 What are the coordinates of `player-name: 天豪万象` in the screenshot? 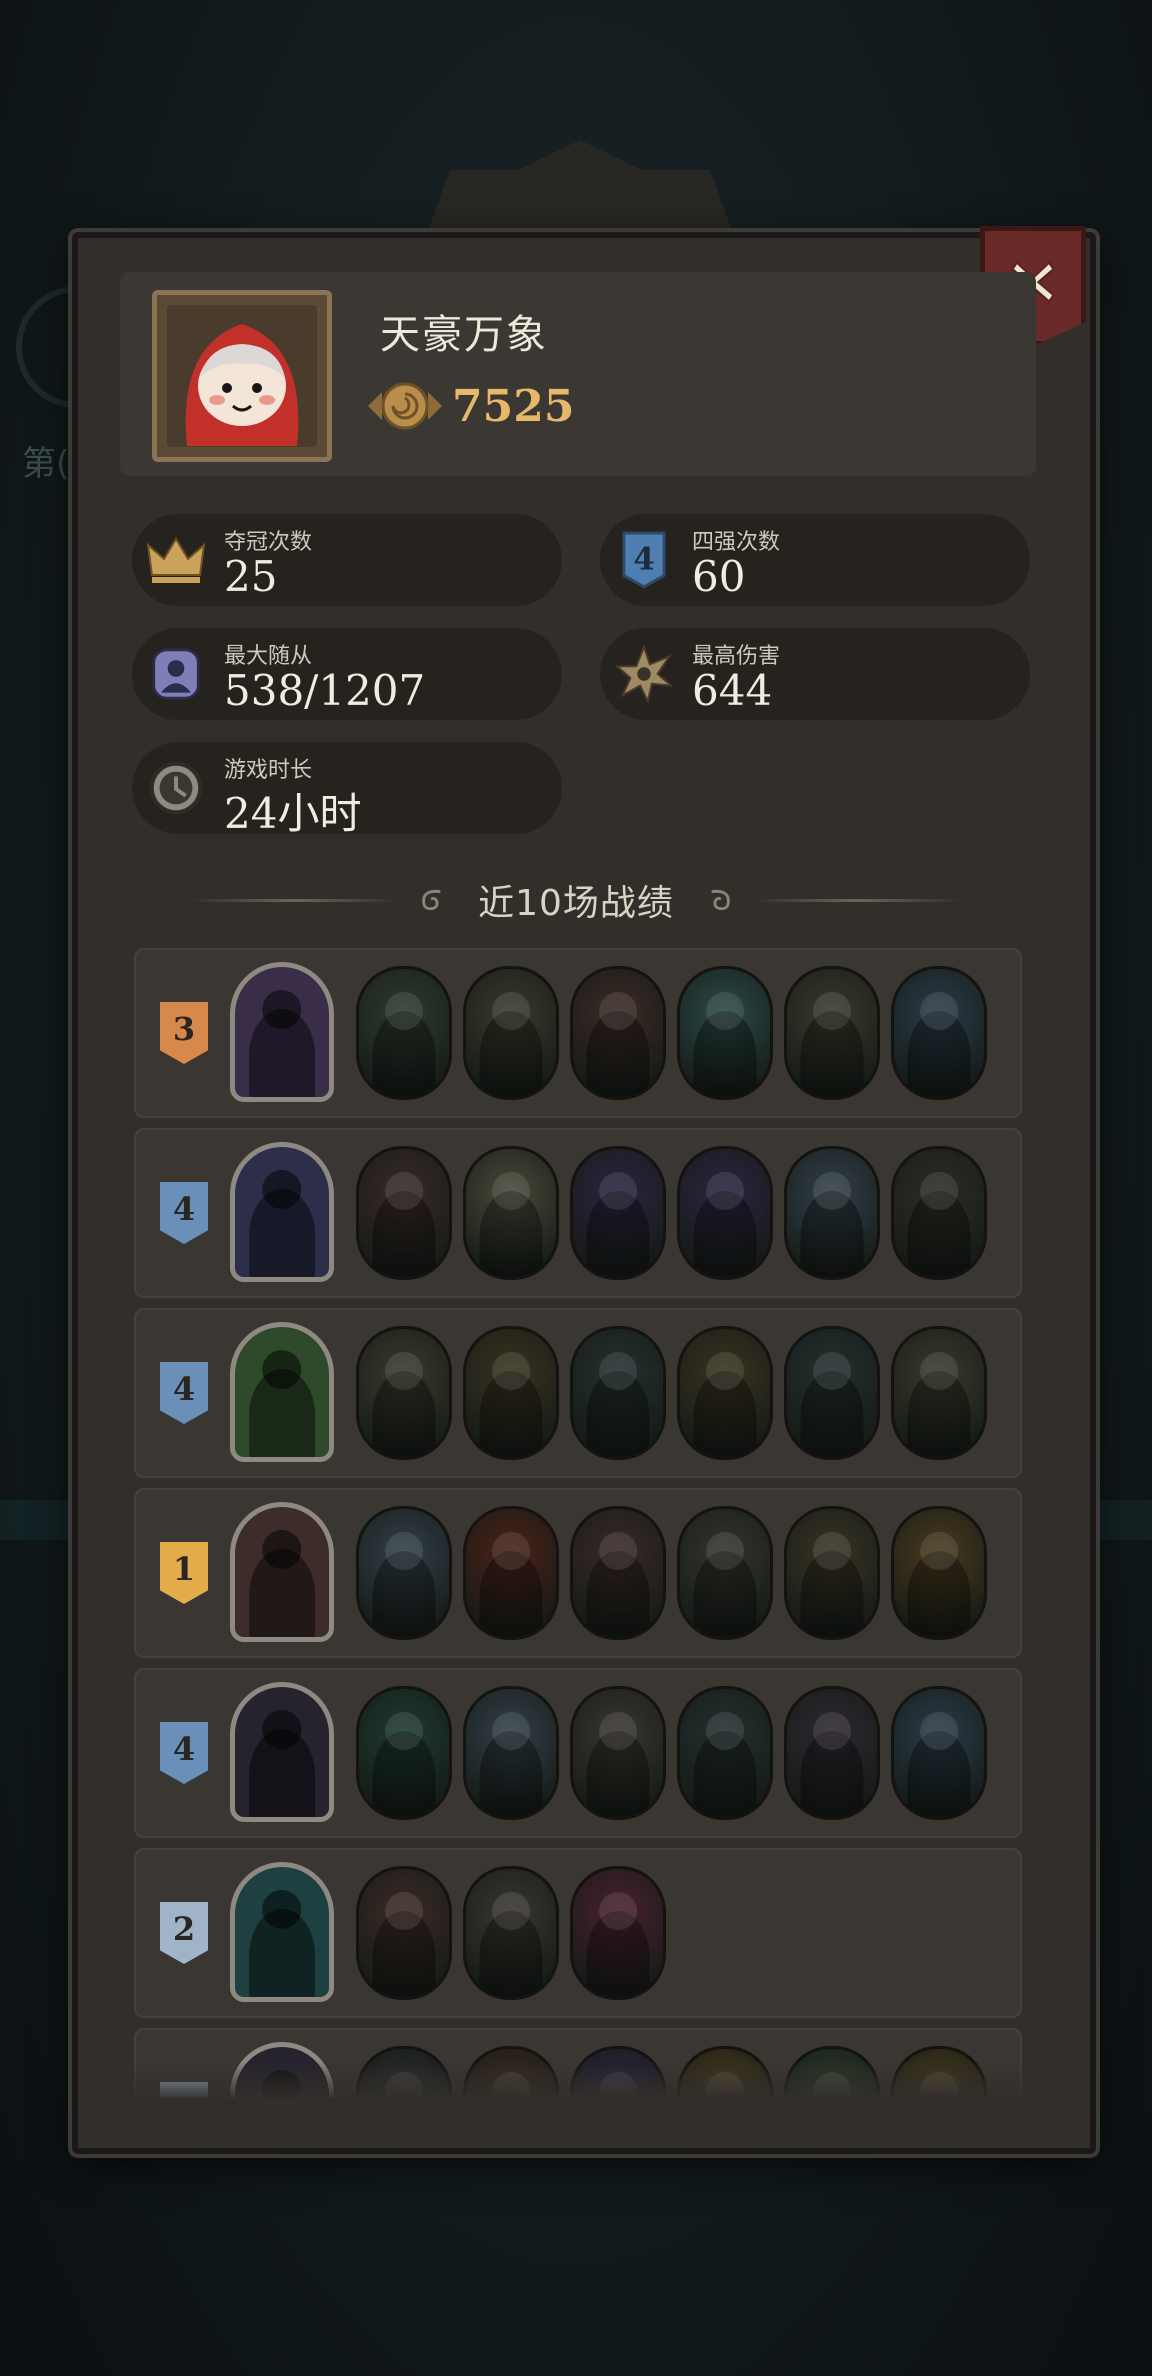 It's located at (464, 335).